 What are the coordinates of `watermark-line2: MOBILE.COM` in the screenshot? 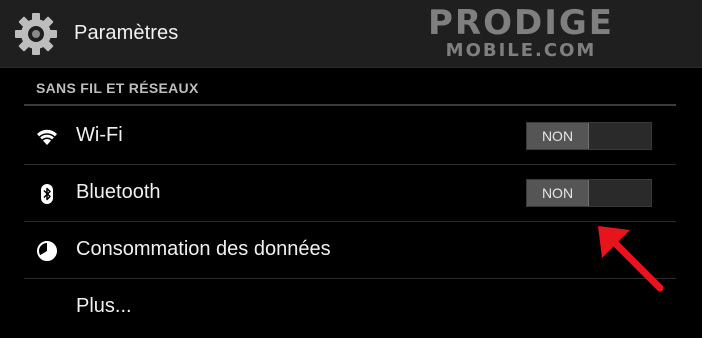 It's located at (521, 50).